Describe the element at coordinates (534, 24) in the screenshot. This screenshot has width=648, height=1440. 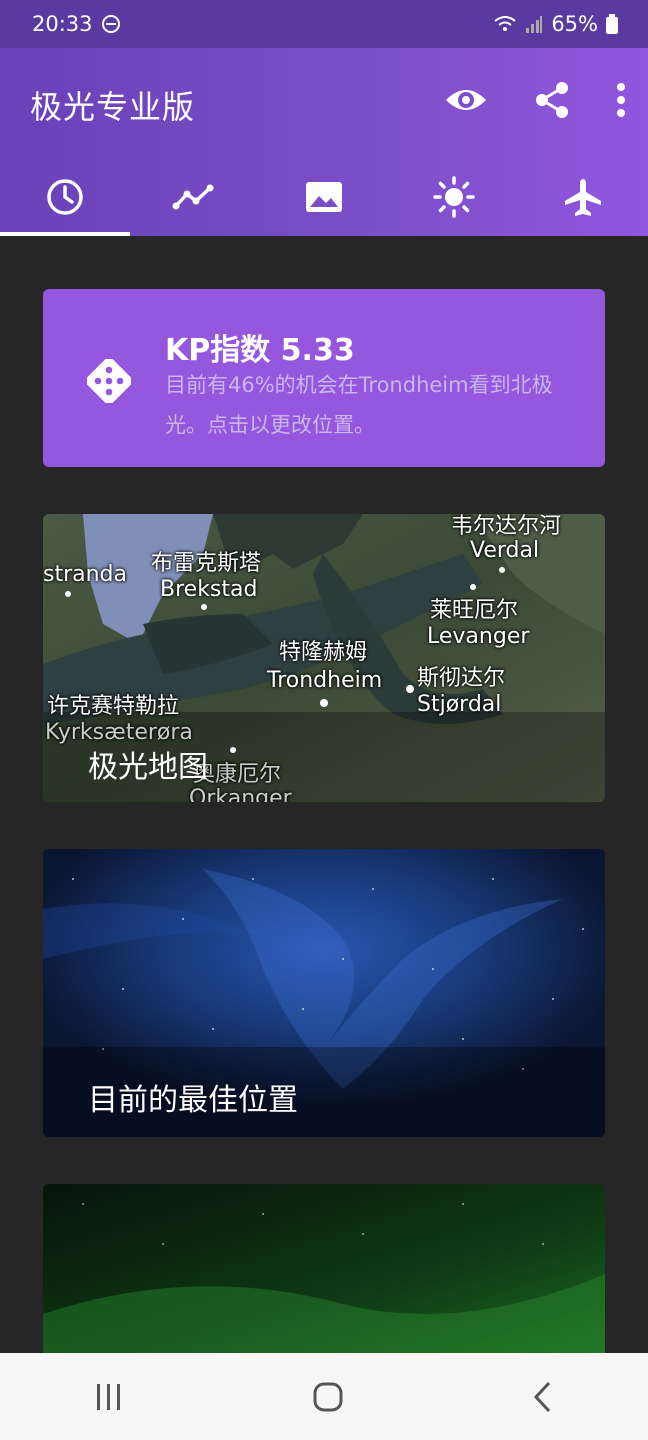
I see `signal-icon` at that location.